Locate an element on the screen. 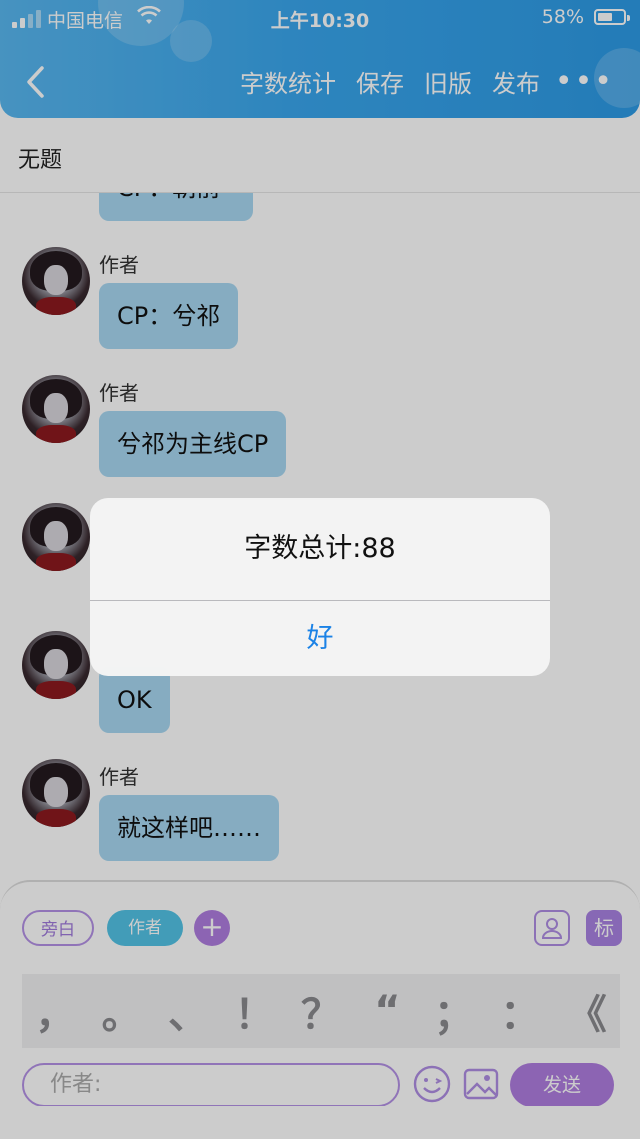  word-count-dialog: 字数总计:88 好 is located at coordinates (320, 587).